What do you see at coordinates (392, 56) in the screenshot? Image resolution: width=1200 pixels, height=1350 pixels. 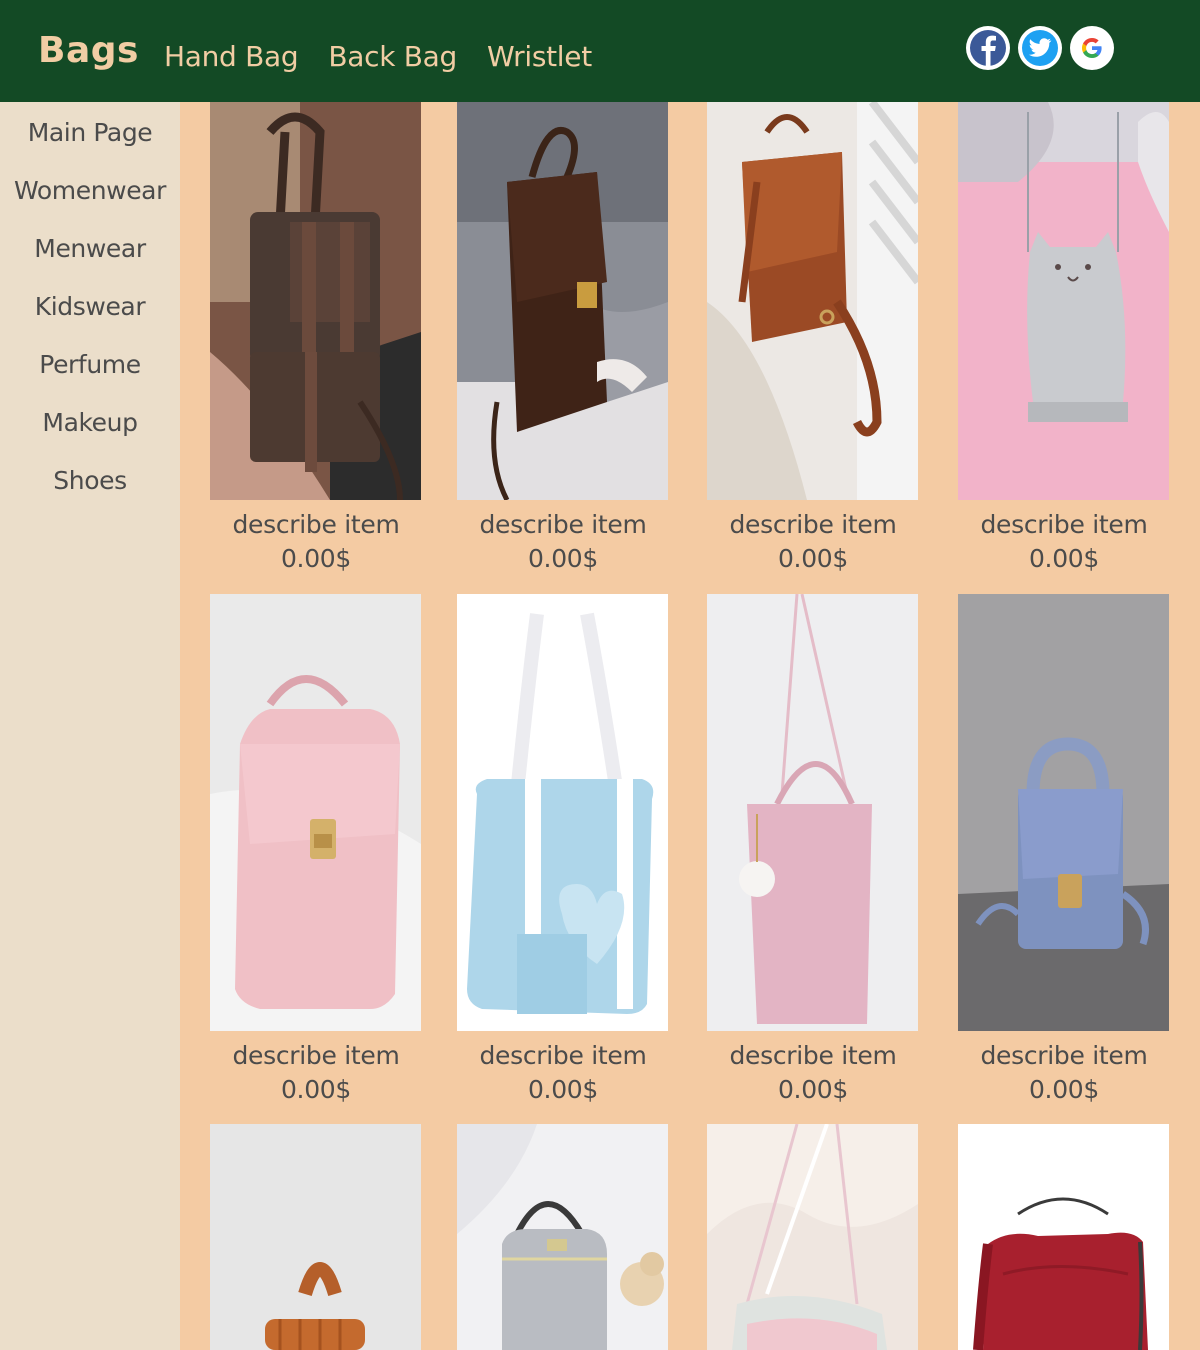 I see `nav-link-back-bag: Back Bag` at bounding box center [392, 56].